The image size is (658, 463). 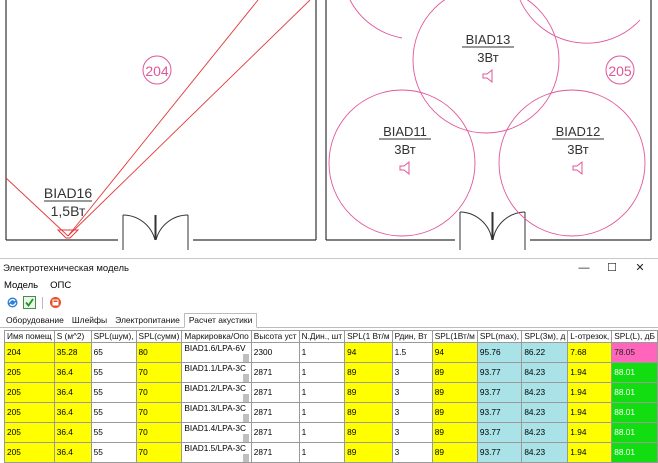 What do you see at coordinates (216, 432) in the screenshot?
I see `table-cell: BIAD1.4/LPA-3C` at bounding box center [216, 432].